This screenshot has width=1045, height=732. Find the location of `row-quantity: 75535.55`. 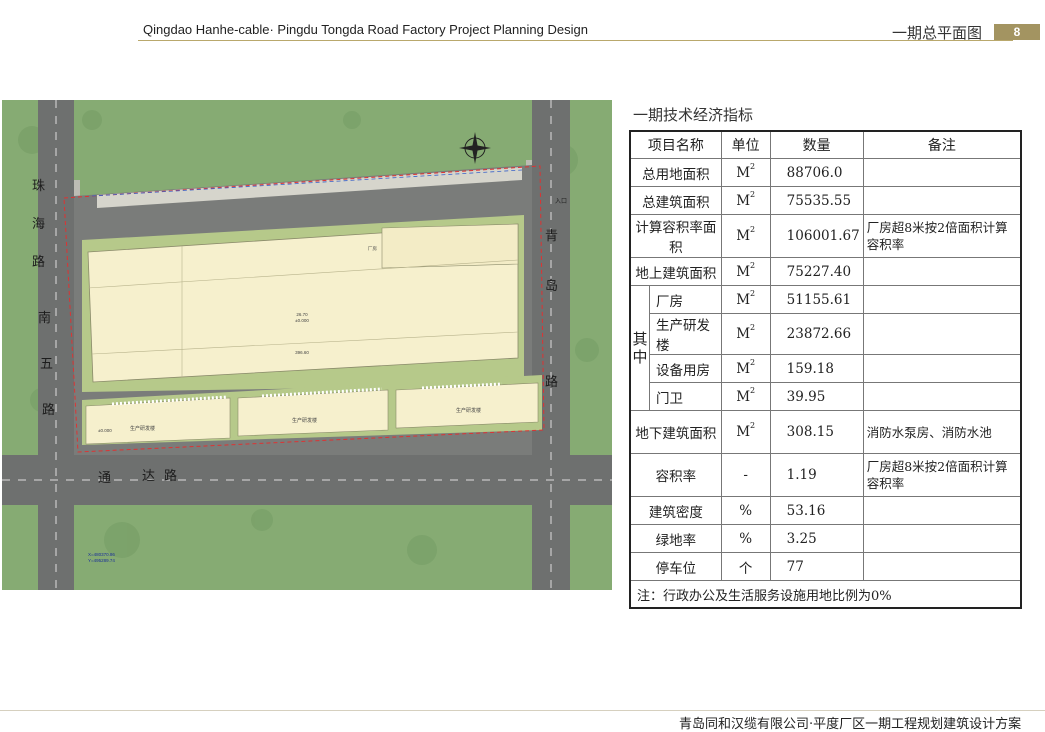

row-quantity: 75535.55 is located at coordinates (816, 200).